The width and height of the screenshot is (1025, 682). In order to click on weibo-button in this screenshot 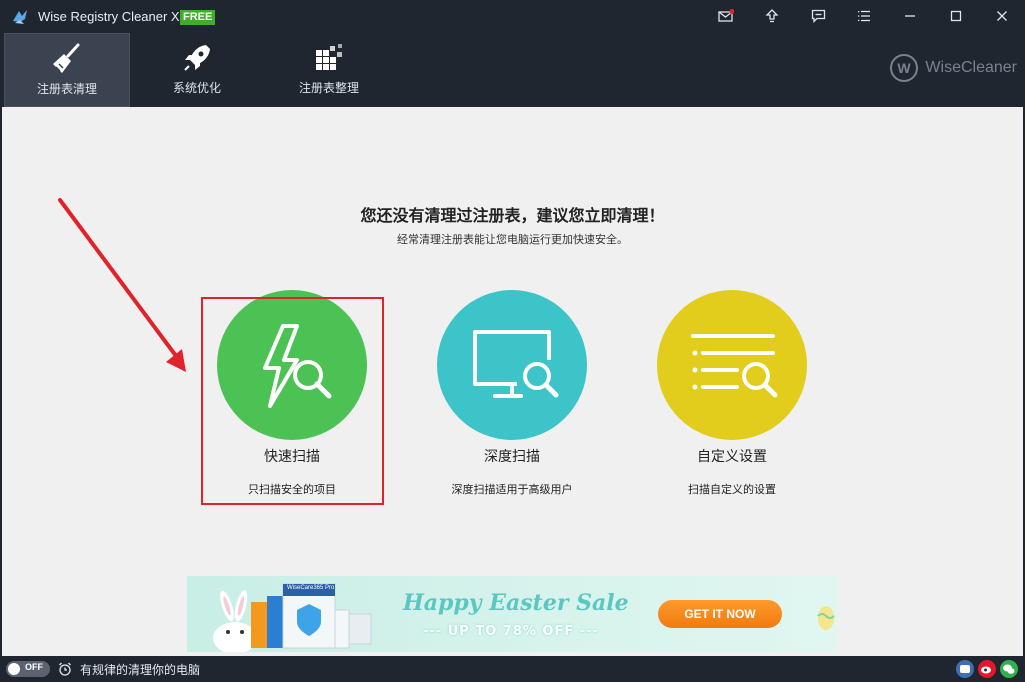, I will do `click(987, 669)`.